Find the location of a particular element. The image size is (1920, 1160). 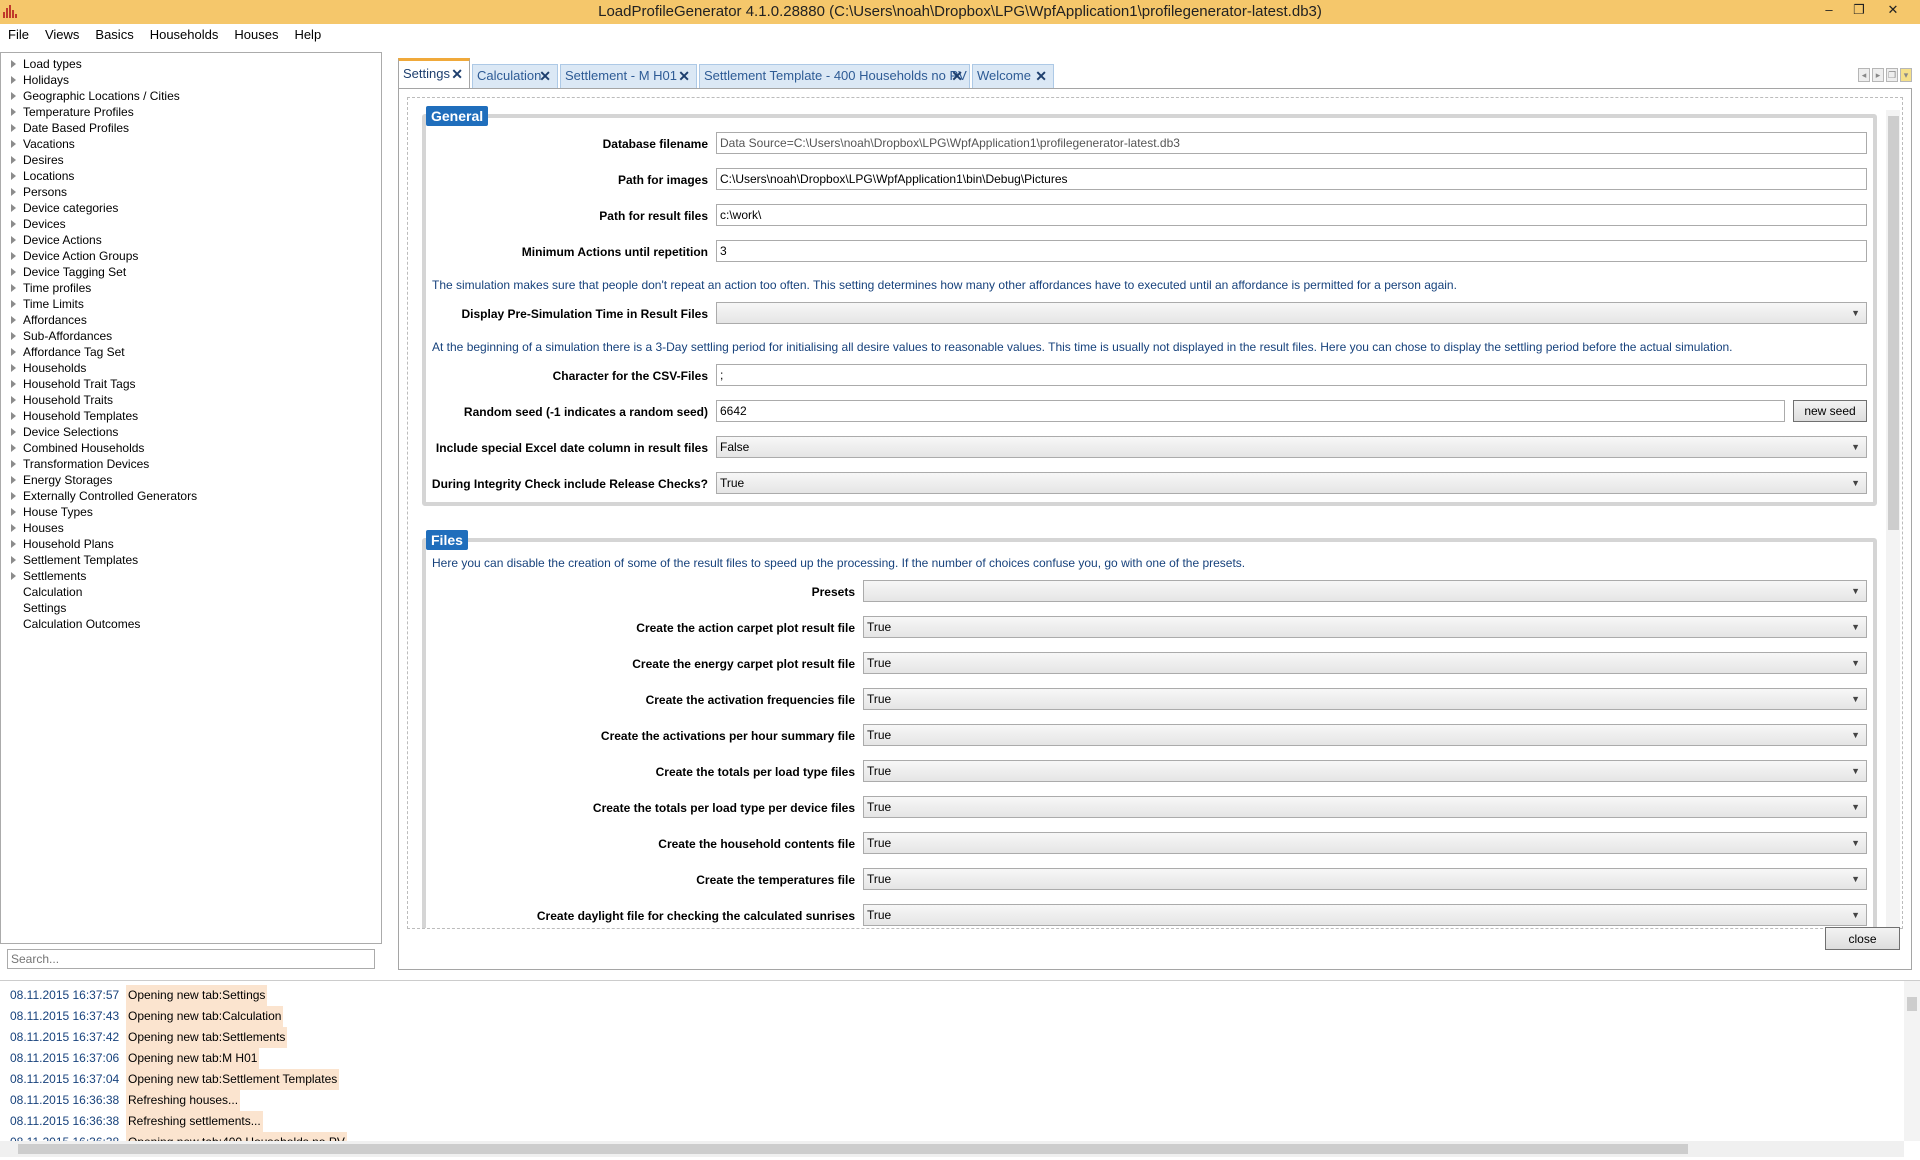

tree-item: Settlement Templates is located at coordinates (191, 560).